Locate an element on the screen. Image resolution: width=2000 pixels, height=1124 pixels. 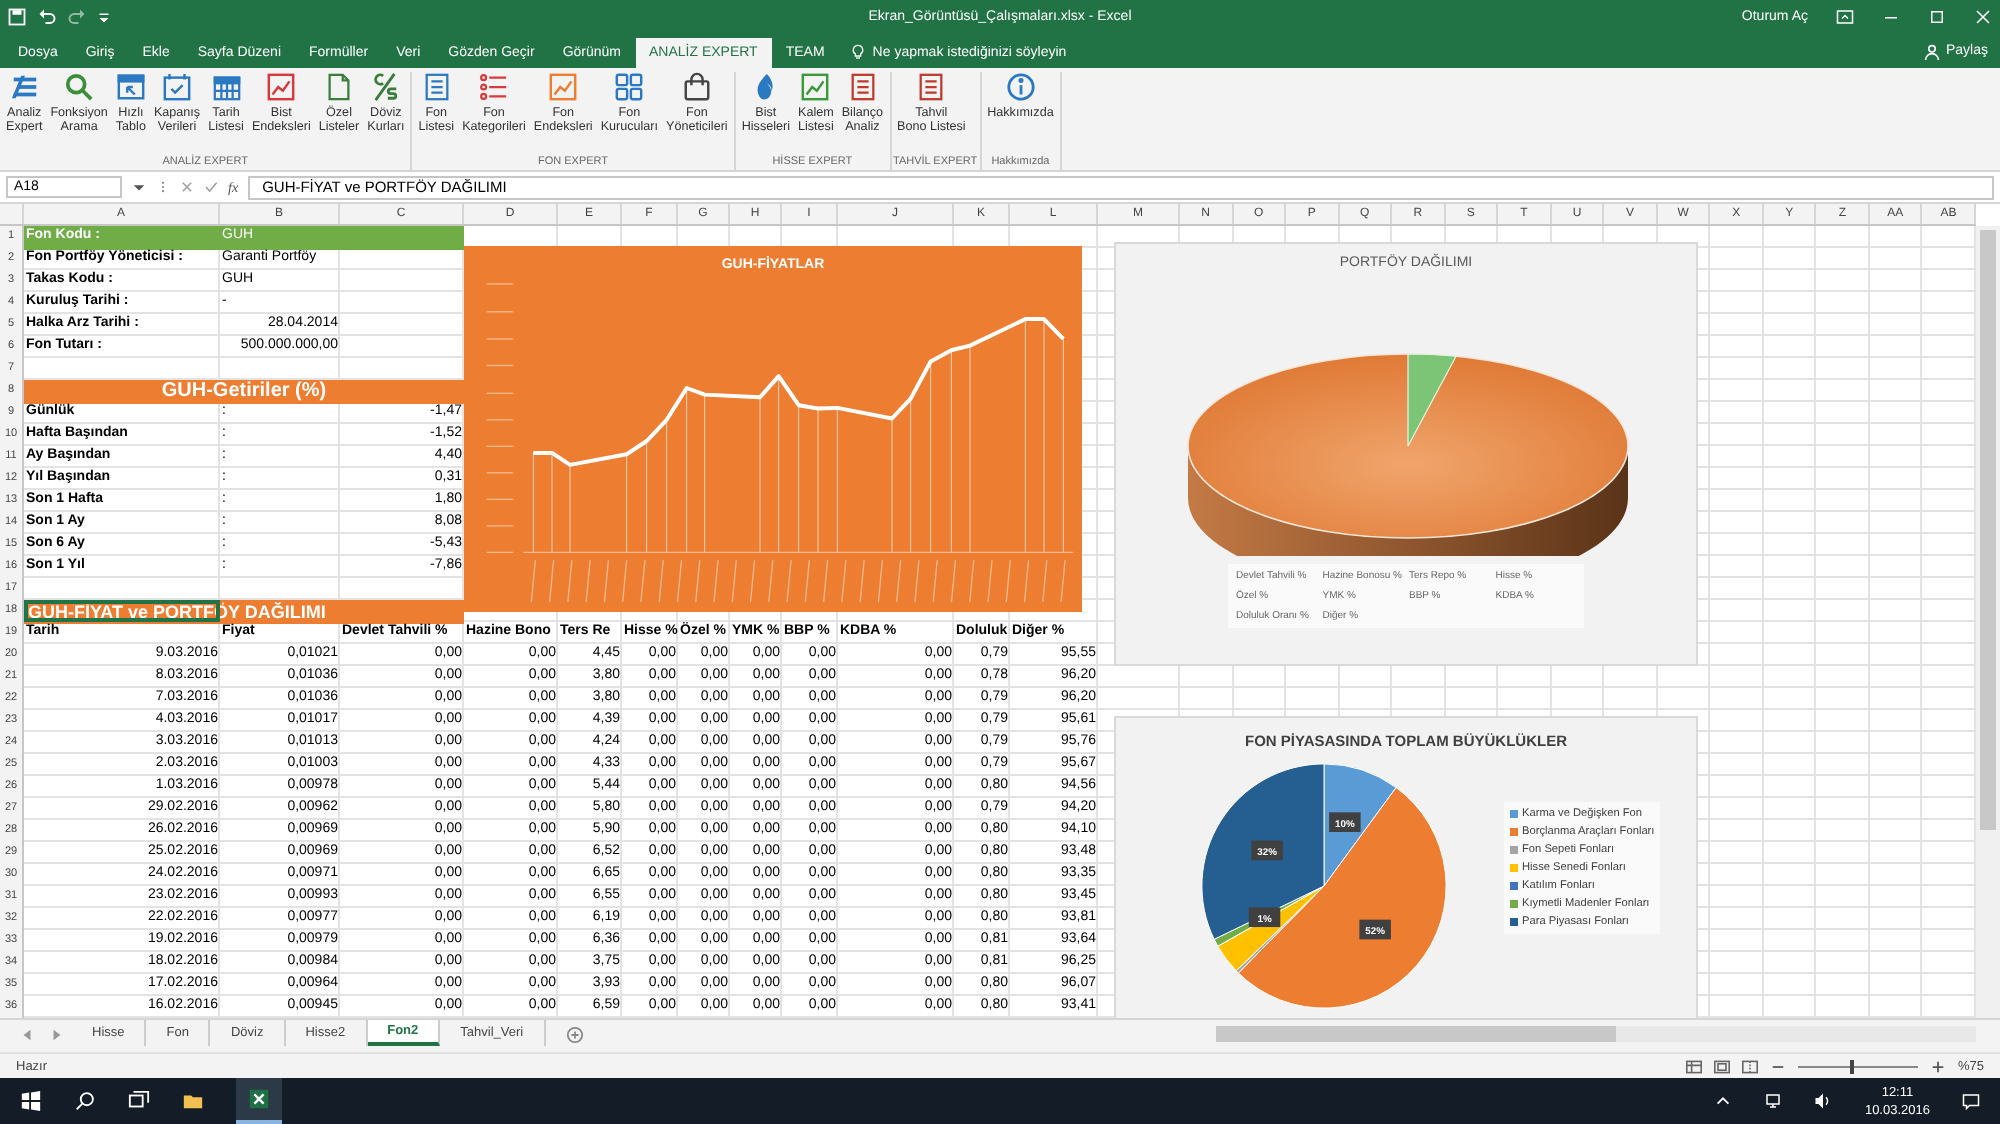
section-title: GUH-Getiriler (%) is located at coordinates (244, 392).